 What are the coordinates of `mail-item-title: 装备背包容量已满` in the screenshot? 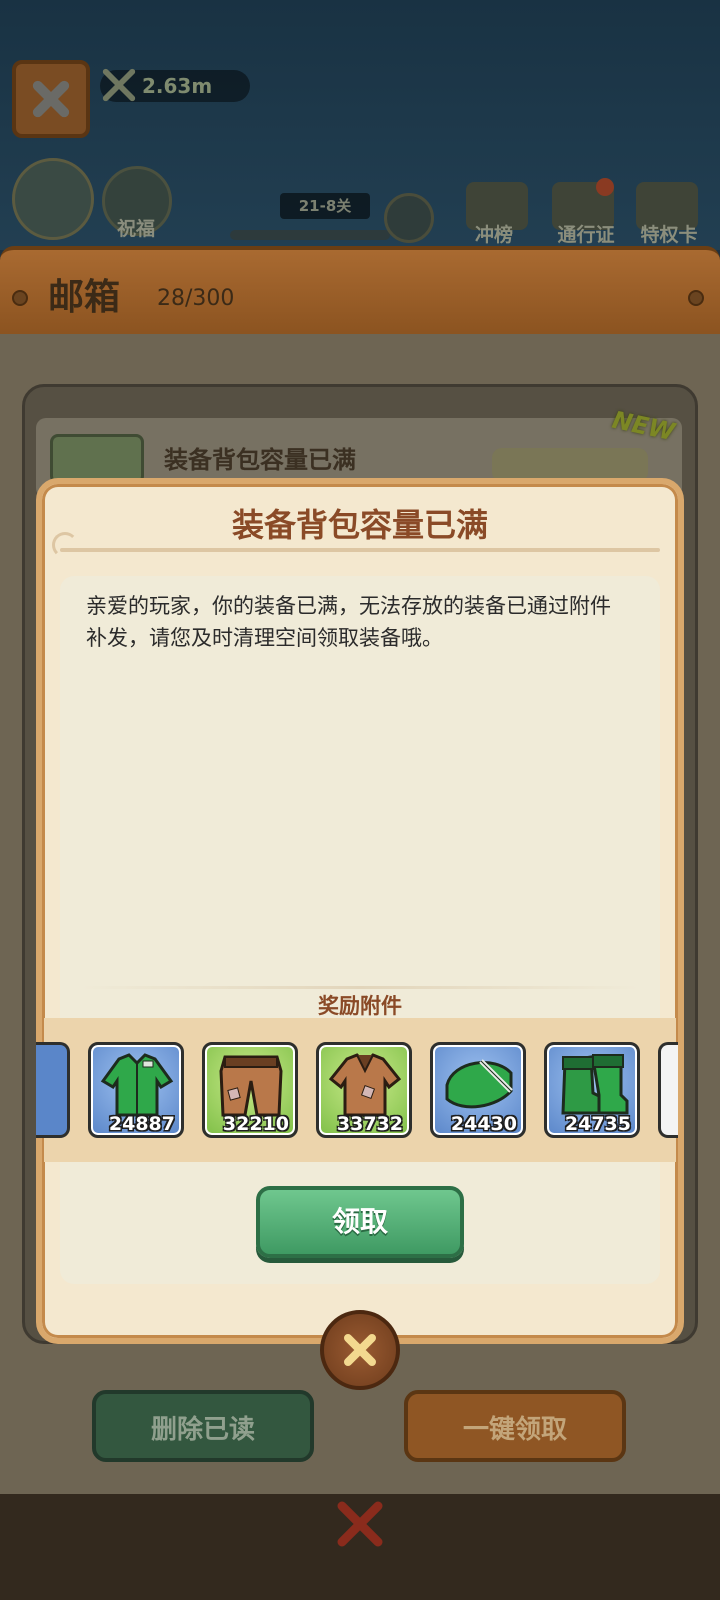 It's located at (260, 460).